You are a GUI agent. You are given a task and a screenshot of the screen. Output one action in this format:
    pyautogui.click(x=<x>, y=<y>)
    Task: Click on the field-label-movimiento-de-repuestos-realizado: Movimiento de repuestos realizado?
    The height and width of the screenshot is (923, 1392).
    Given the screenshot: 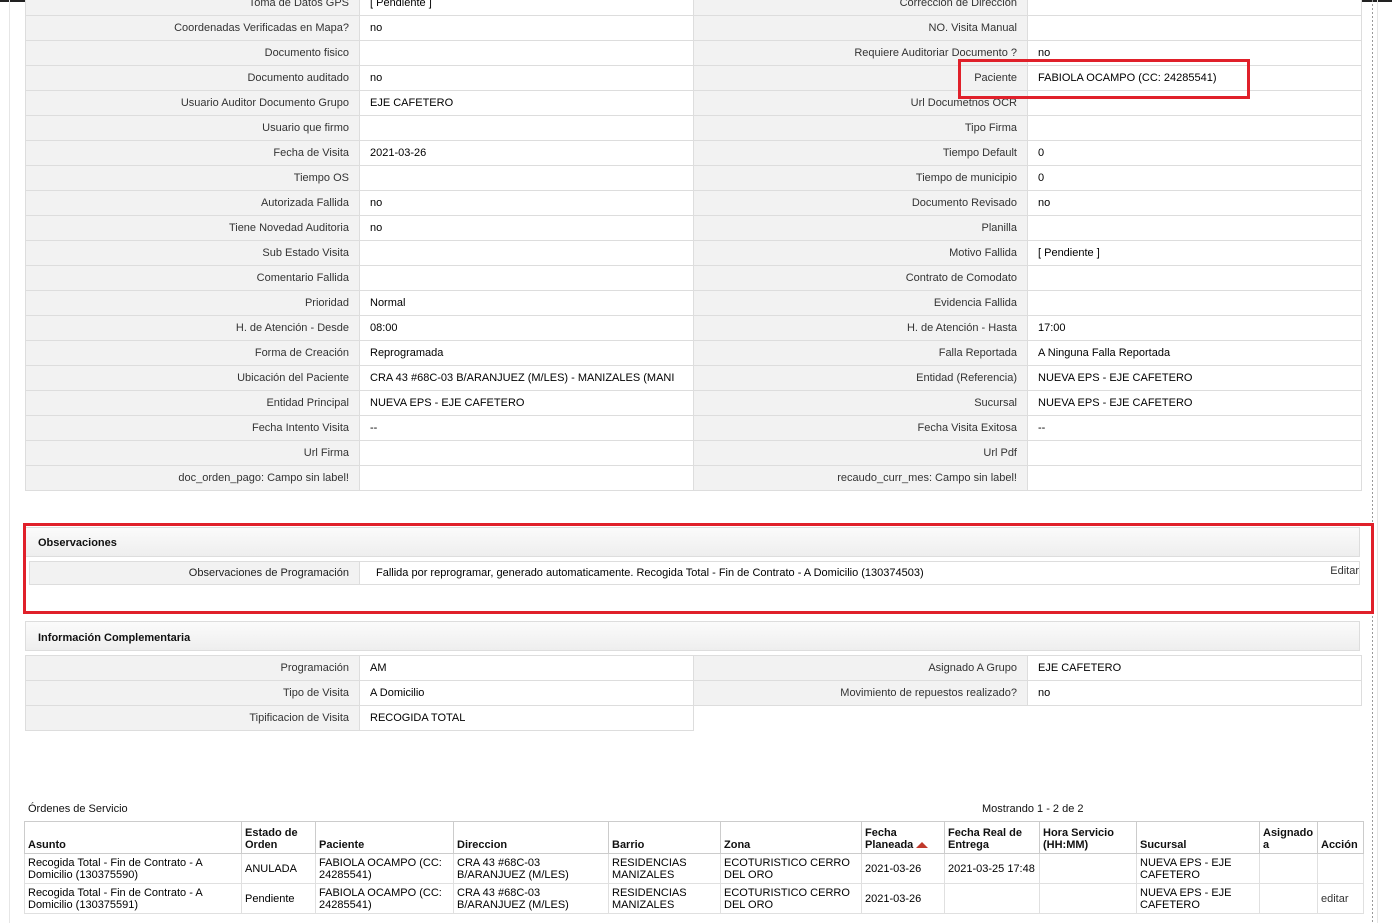 What is the action you would take?
    pyautogui.click(x=860, y=693)
    